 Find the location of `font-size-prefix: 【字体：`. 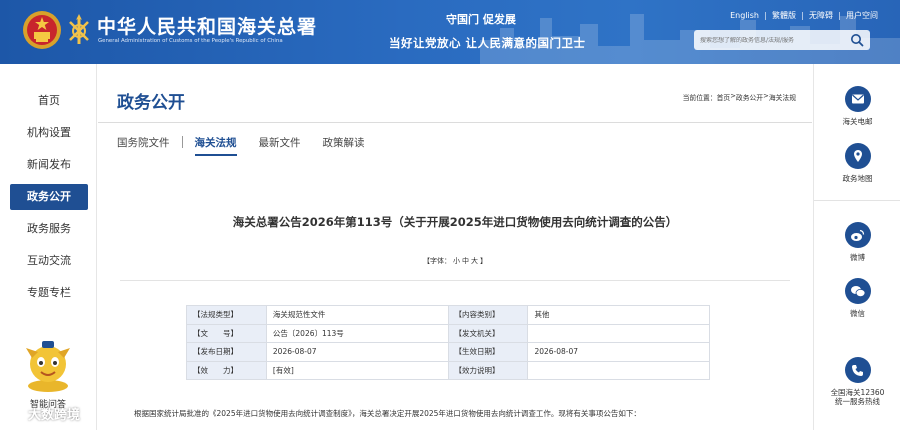

font-size-prefix: 【字体： is located at coordinates (437, 261).